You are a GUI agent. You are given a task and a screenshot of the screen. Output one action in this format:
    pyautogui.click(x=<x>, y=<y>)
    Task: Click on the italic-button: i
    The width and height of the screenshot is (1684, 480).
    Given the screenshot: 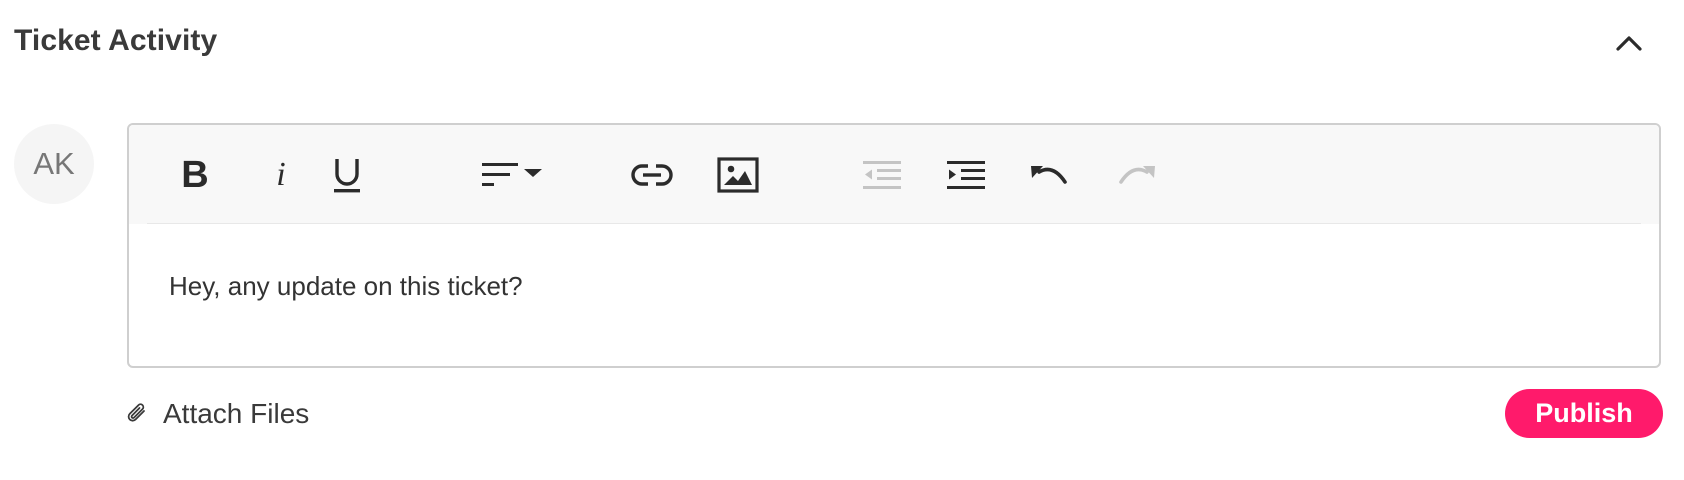 What is the action you would take?
    pyautogui.click(x=281, y=175)
    